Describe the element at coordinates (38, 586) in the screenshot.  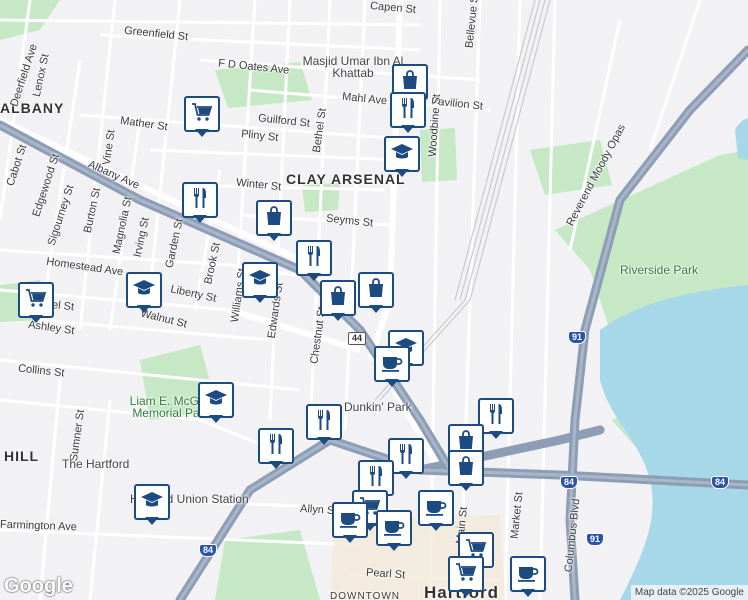
I see `google-logo: Google` at that location.